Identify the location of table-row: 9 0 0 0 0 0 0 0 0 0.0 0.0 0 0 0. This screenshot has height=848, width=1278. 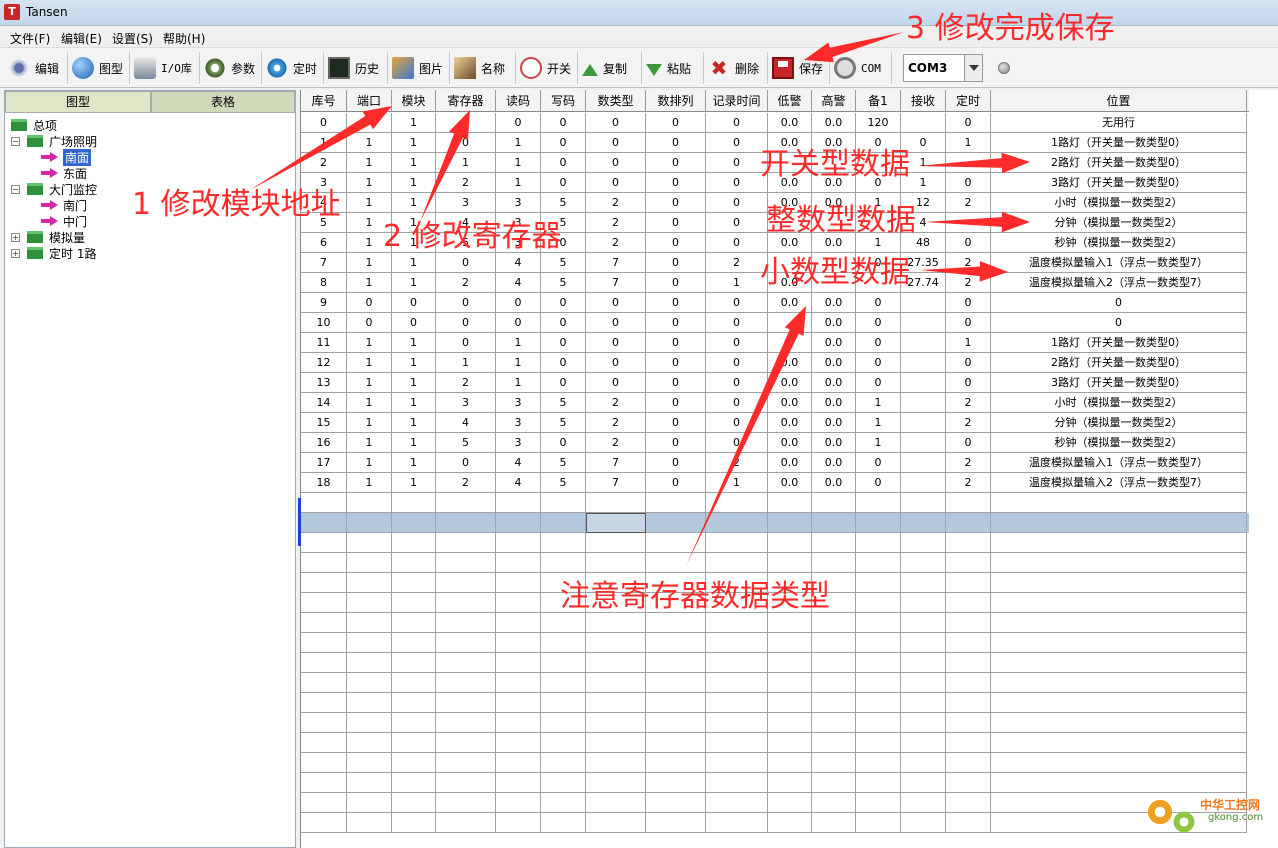
(775, 303).